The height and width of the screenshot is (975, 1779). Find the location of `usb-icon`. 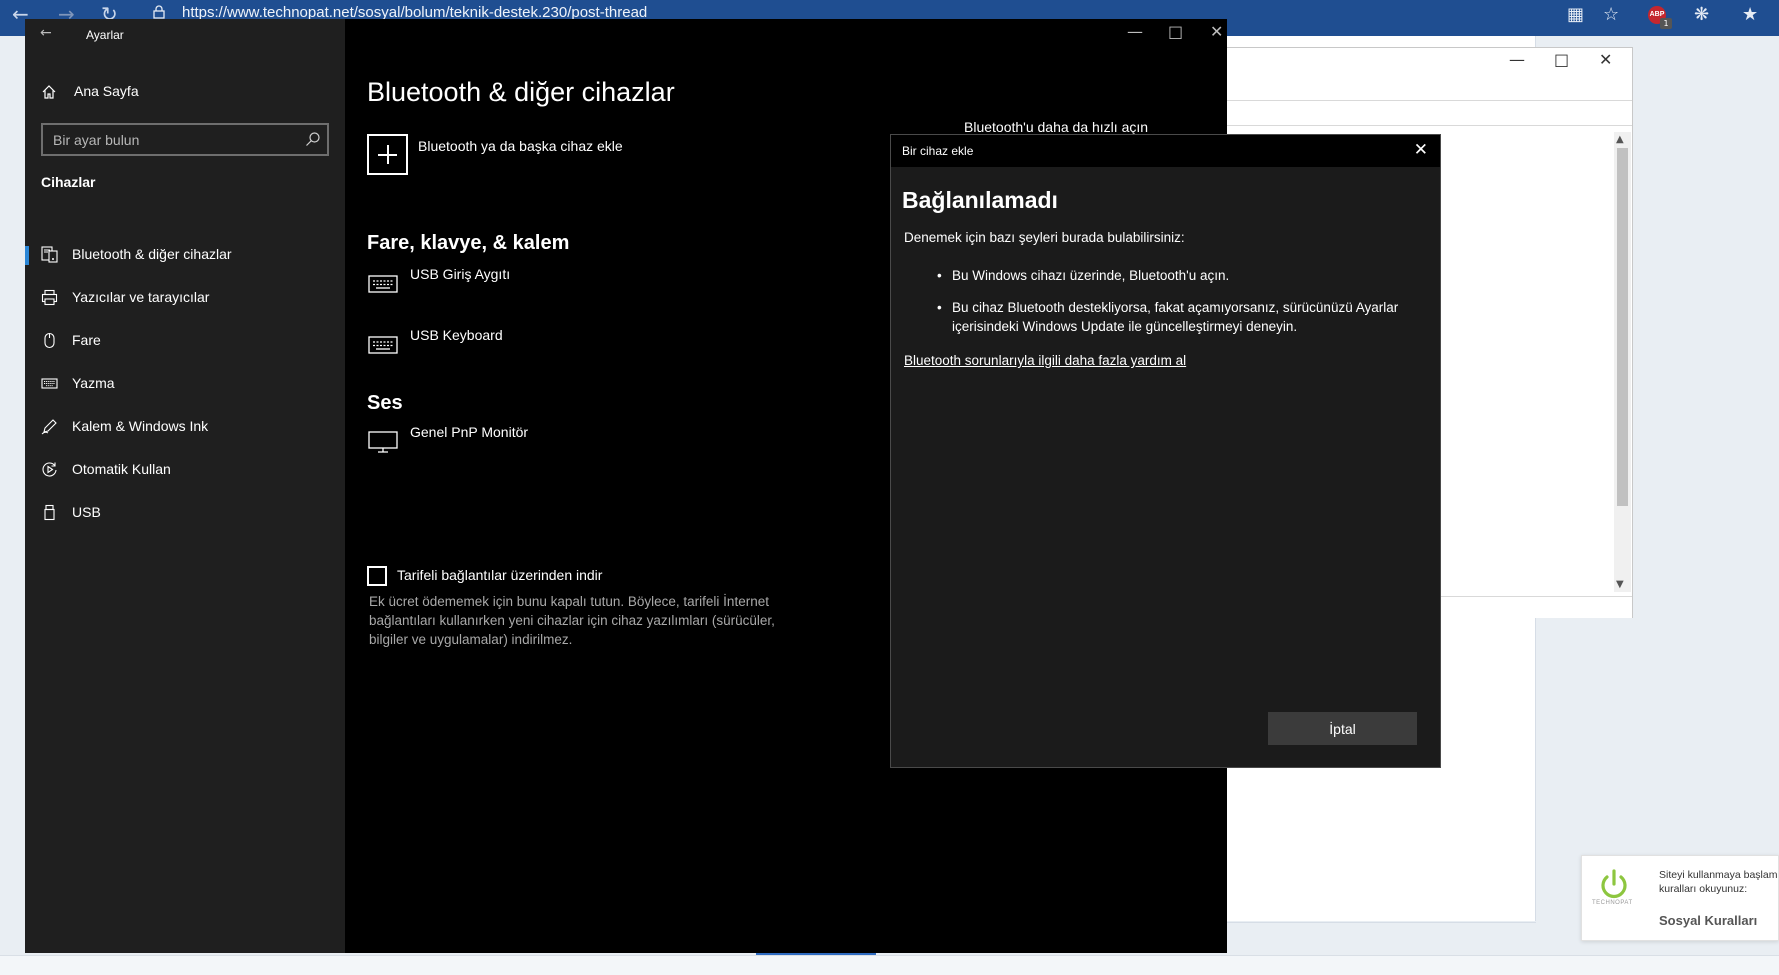

usb-icon is located at coordinates (49, 512).